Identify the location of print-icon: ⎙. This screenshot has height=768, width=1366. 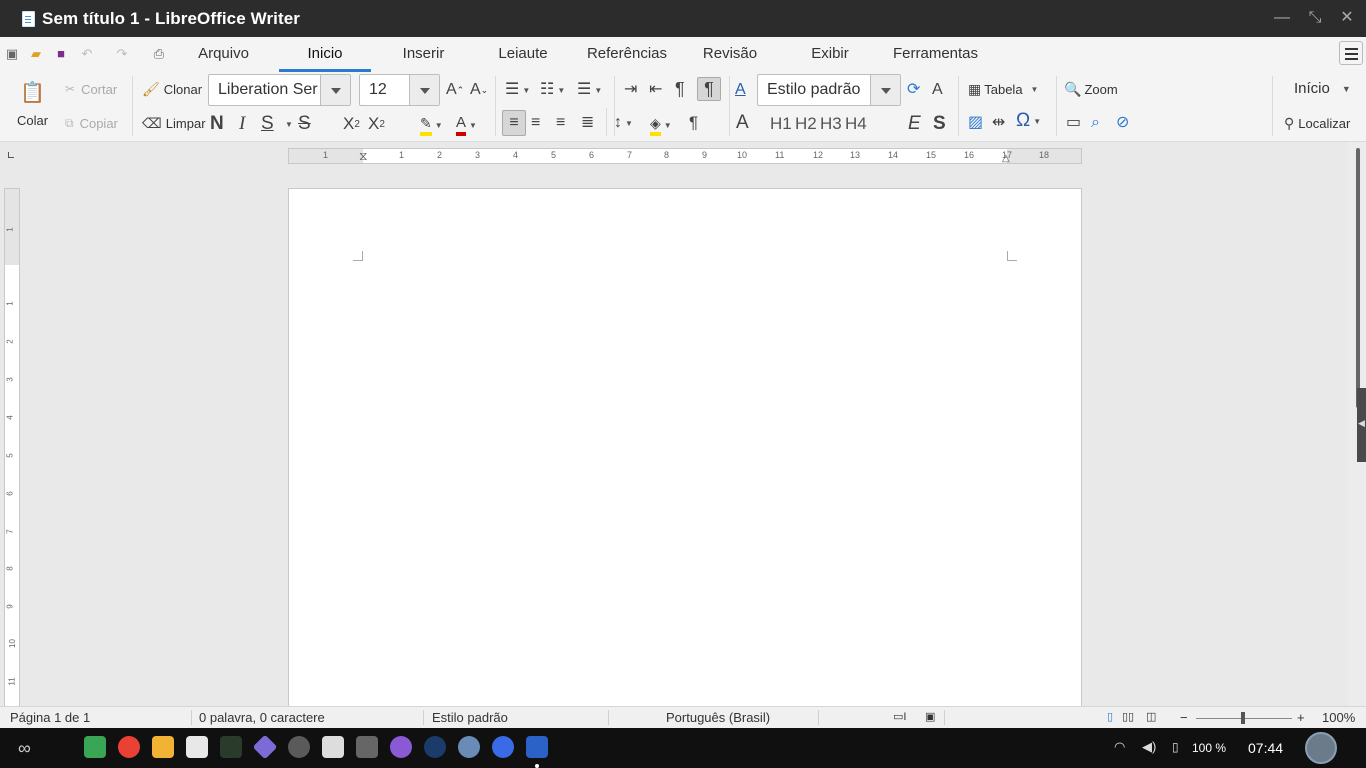
(159, 54).